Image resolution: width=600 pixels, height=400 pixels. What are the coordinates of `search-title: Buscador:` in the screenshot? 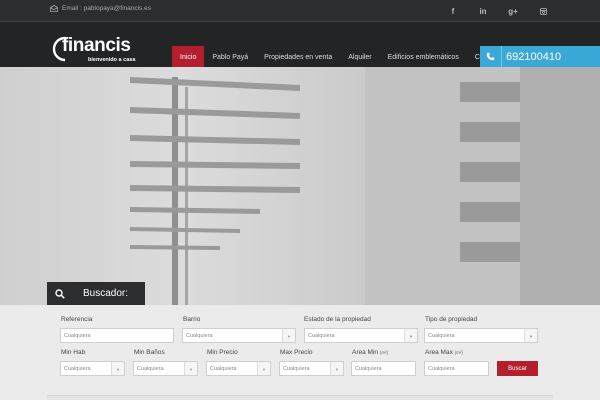 It's located at (106, 293).